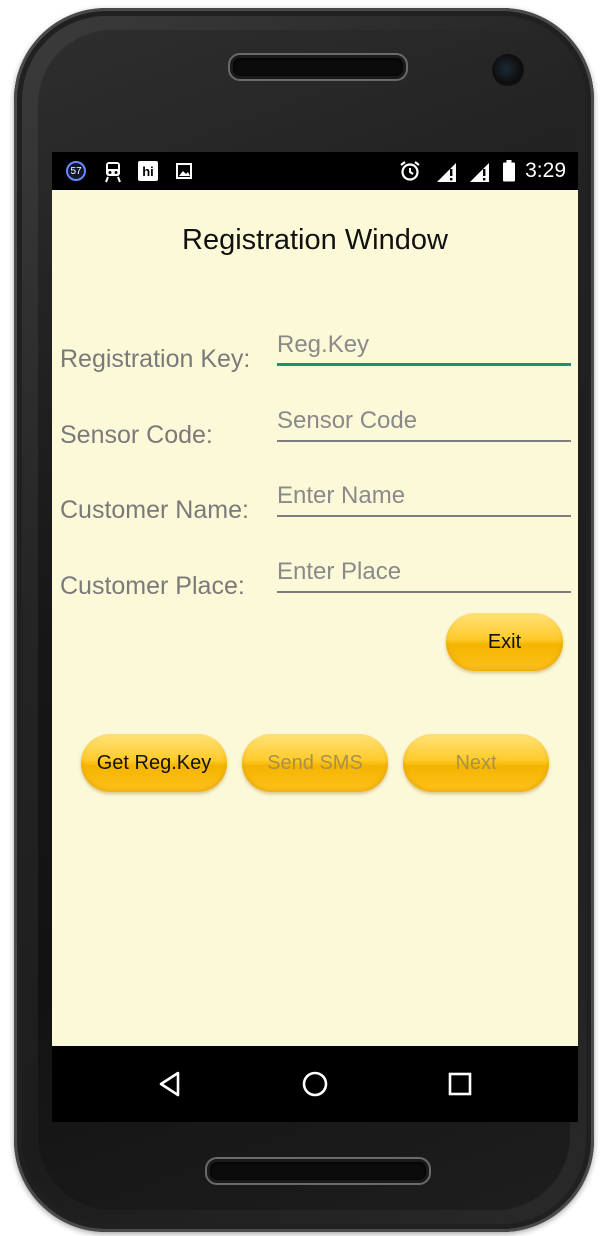 This screenshot has height=1236, width=608. I want to click on earpiece-speaker, so click(318, 67).